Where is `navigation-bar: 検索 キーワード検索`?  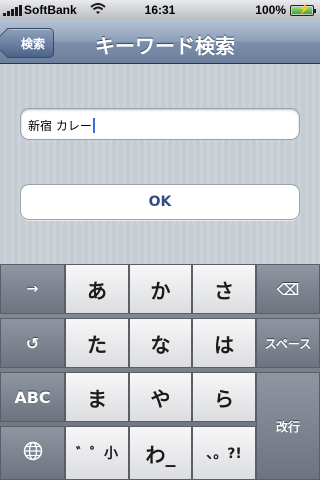
navigation-bar: 検索 キーワード検索 is located at coordinates (160, 42).